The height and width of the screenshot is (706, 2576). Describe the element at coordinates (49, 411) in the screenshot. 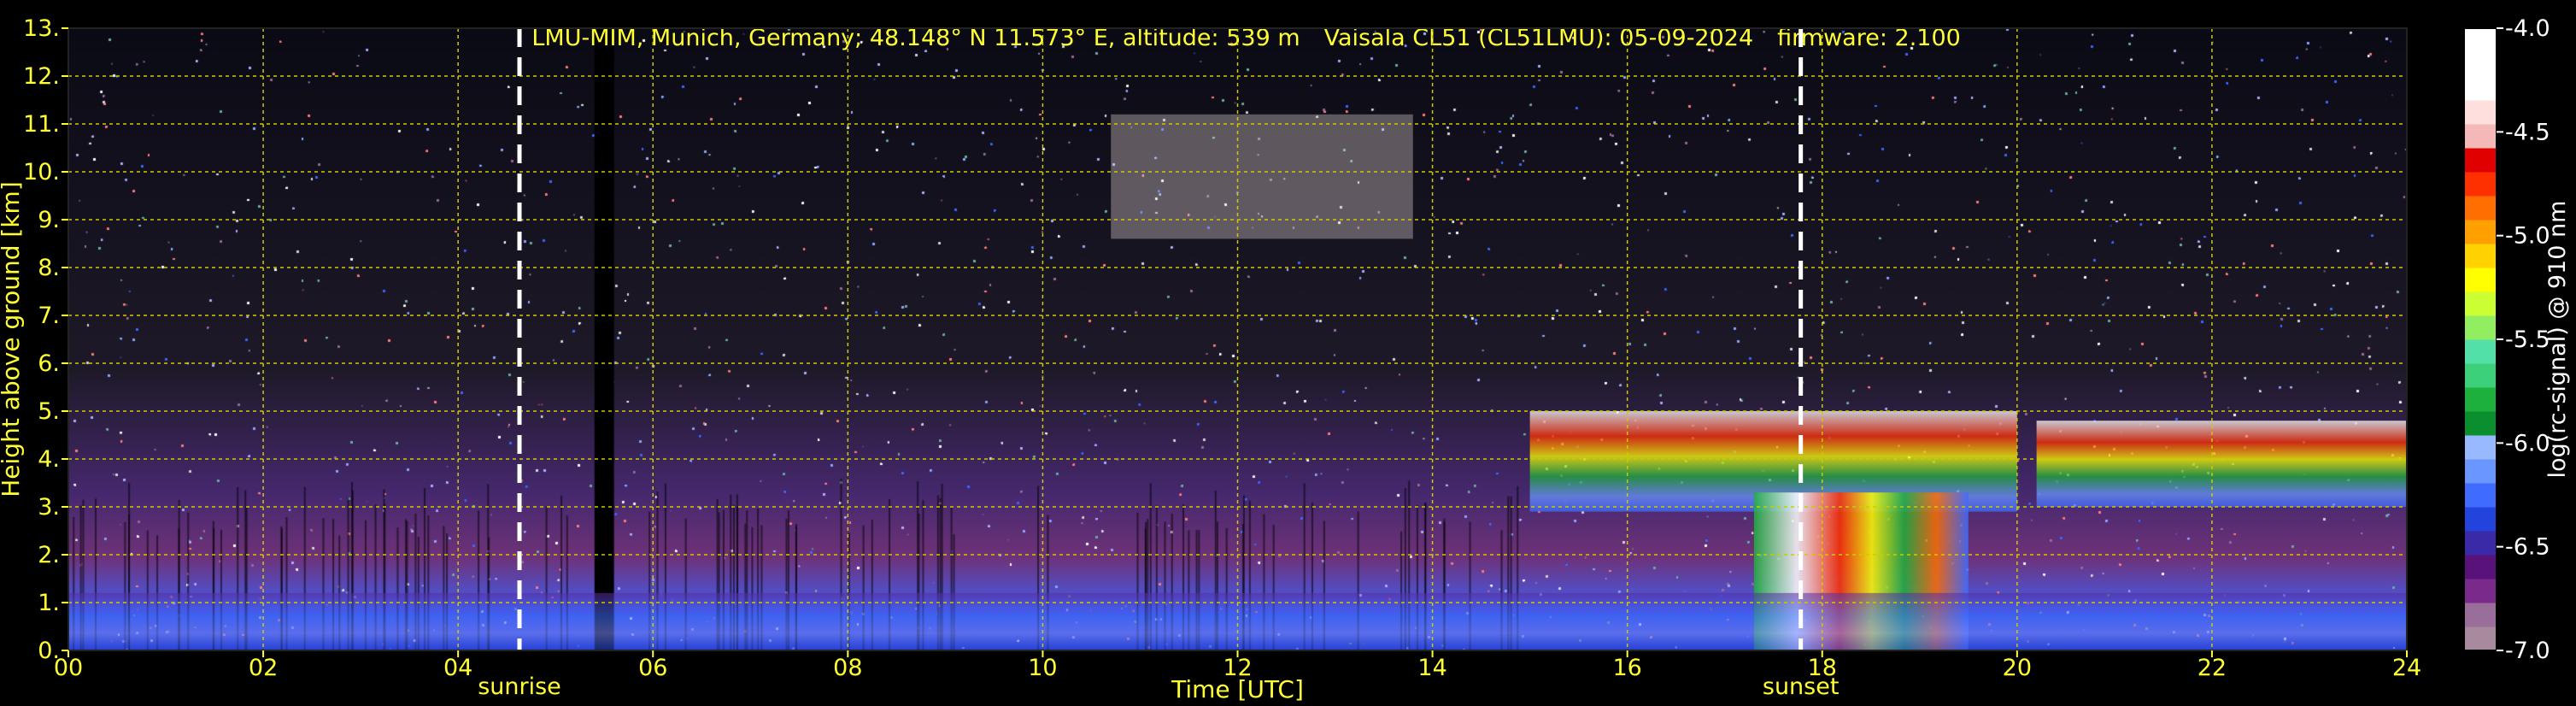

I see `y-tick-label: 5.` at that location.